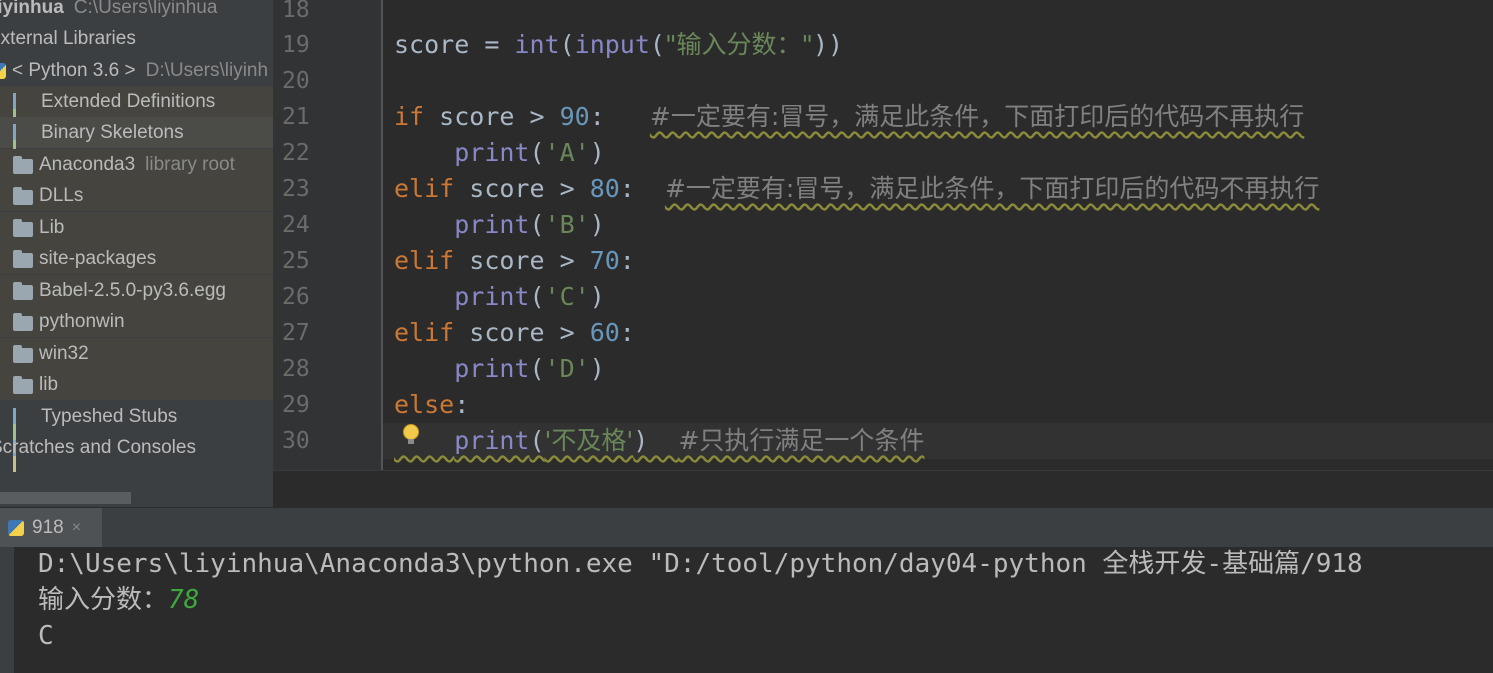 The height and width of the screenshot is (673, 1493). Describe the element at coordinates (567, 224) in the screenshot. I see `string-literal: 'B'` at that location.